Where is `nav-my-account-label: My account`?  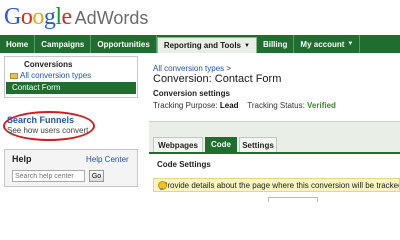 nav-my-account-label: My account is located at coordinates (322, 44).